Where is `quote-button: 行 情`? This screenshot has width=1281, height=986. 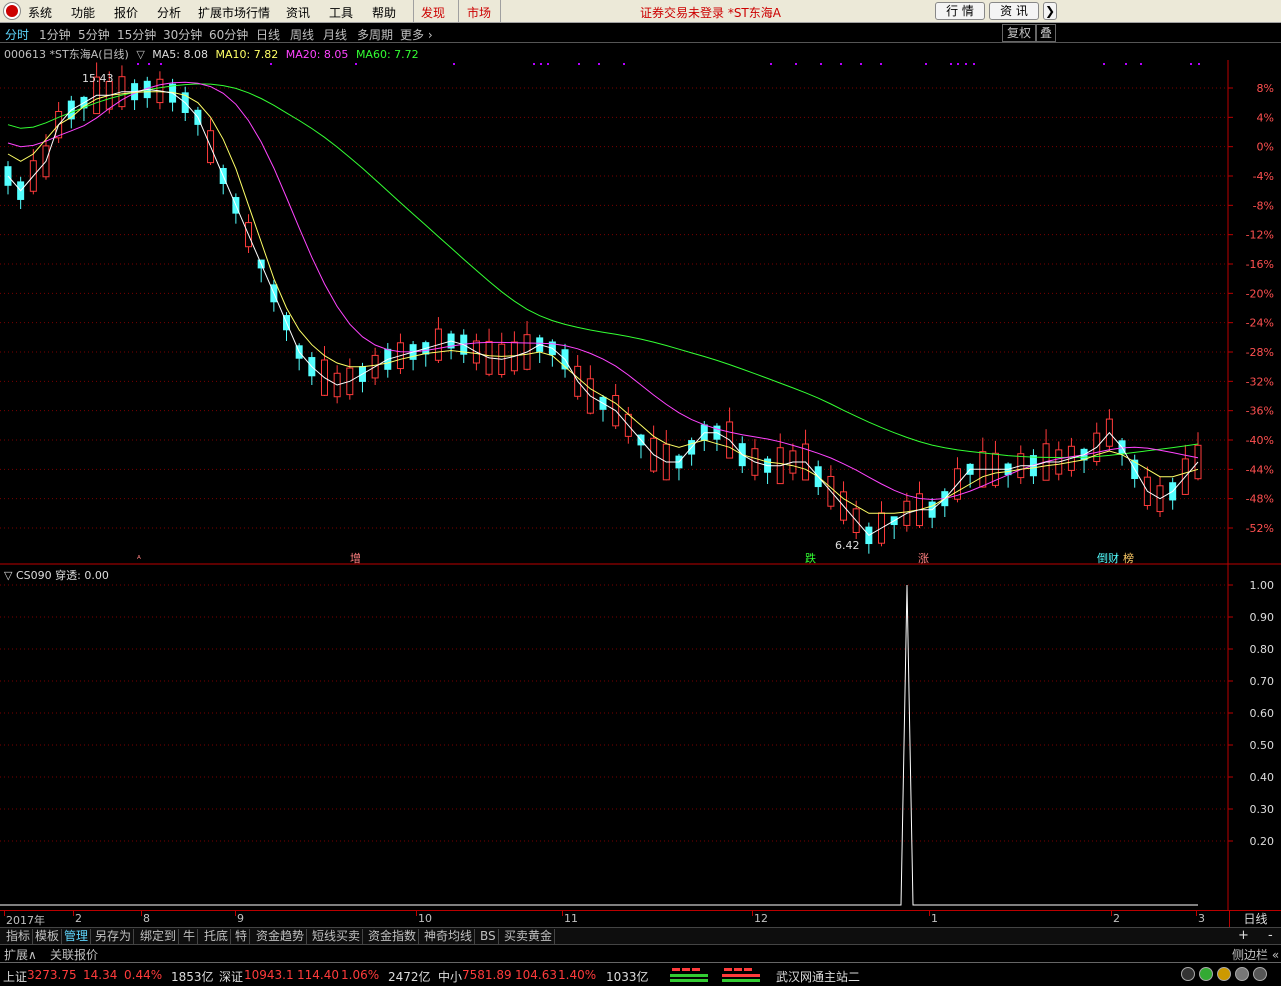
quote-button: 行 情 is located at coordinates (960, 11).